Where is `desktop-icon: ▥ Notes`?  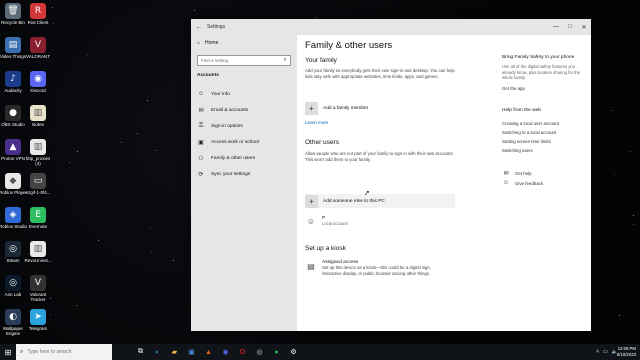 desktop-icon: ▥ Notes is located at coordinates (38, 116).